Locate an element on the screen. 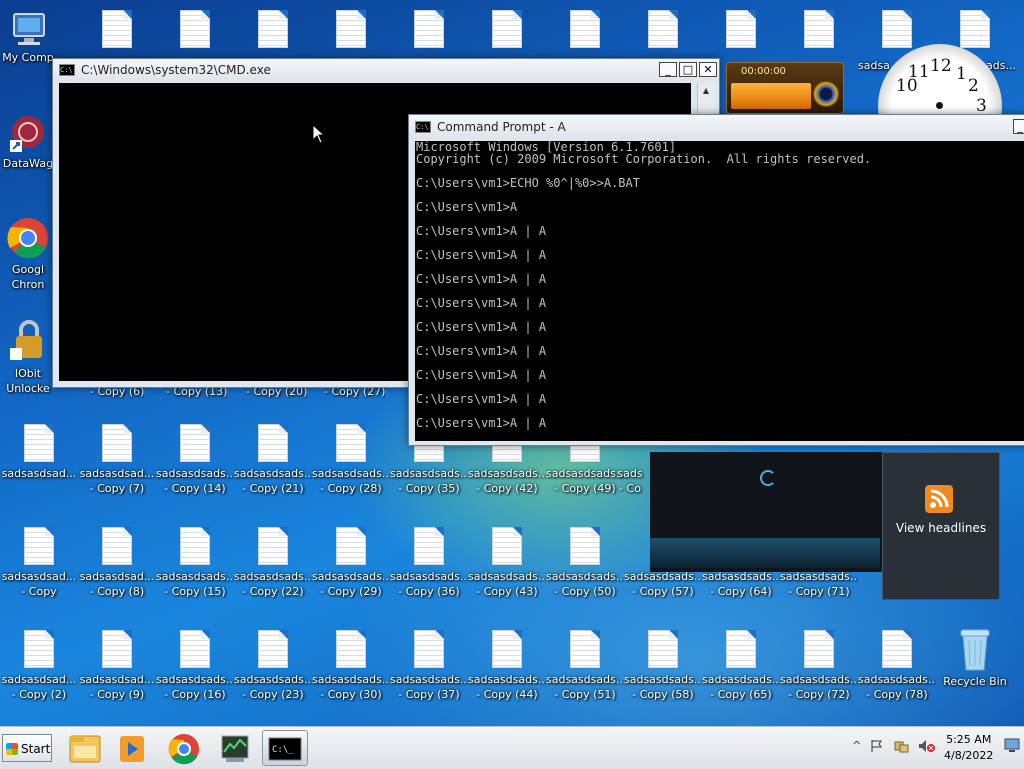 The width and height of the screenshot is (1024, 769). volume-muted-icon is located at coordinates (927, 746).